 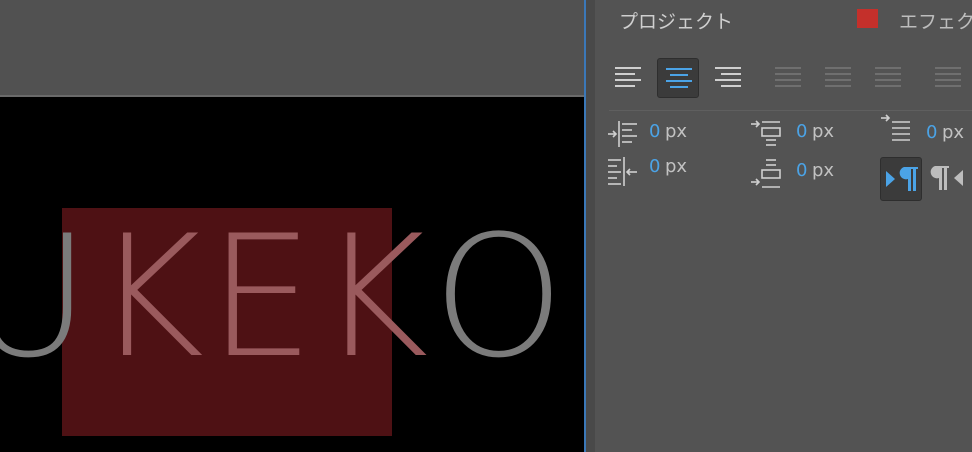 What do you see at coordinates (795, 173) in the screenshot?
I see `space-after-field: 0 px` at bounding box center [795, 173].